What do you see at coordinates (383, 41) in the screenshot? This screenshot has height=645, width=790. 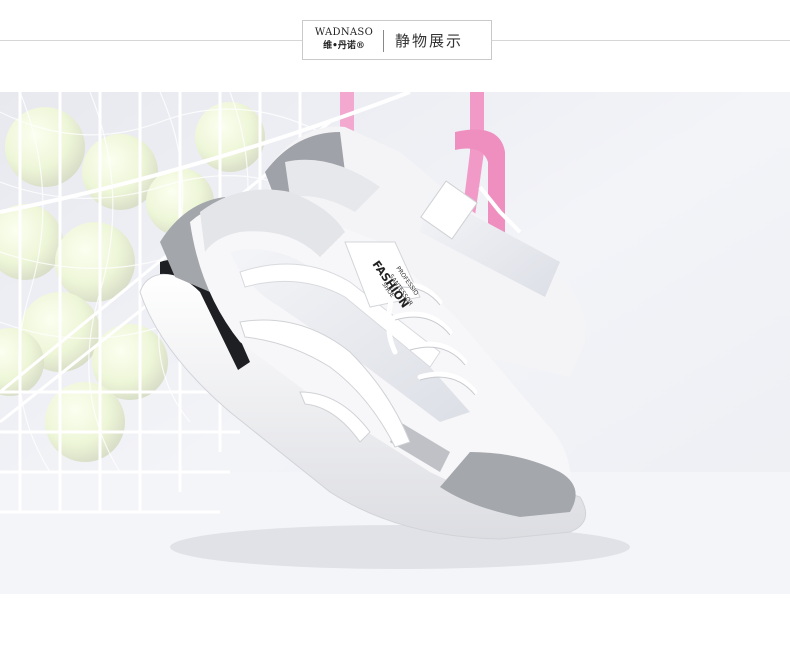 I see `brand-divider` at bounding box center [383, 41].